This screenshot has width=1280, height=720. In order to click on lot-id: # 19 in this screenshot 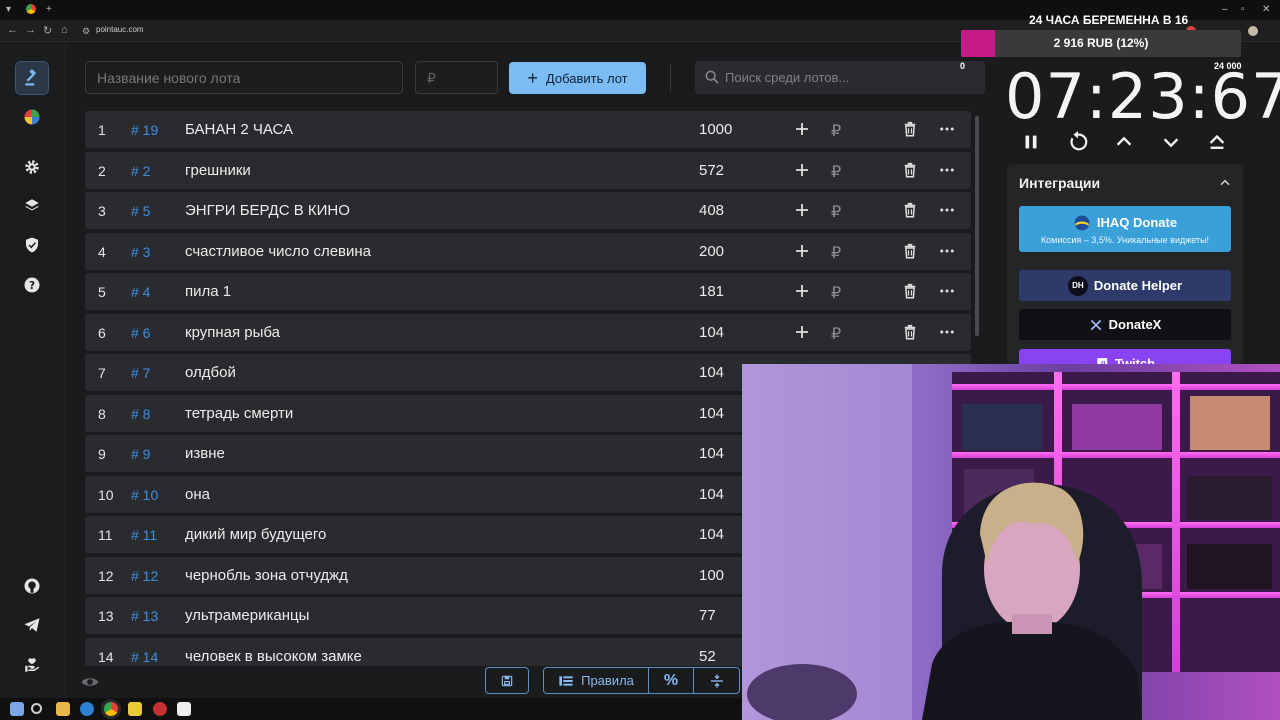, I will do `click(144, 130)`.